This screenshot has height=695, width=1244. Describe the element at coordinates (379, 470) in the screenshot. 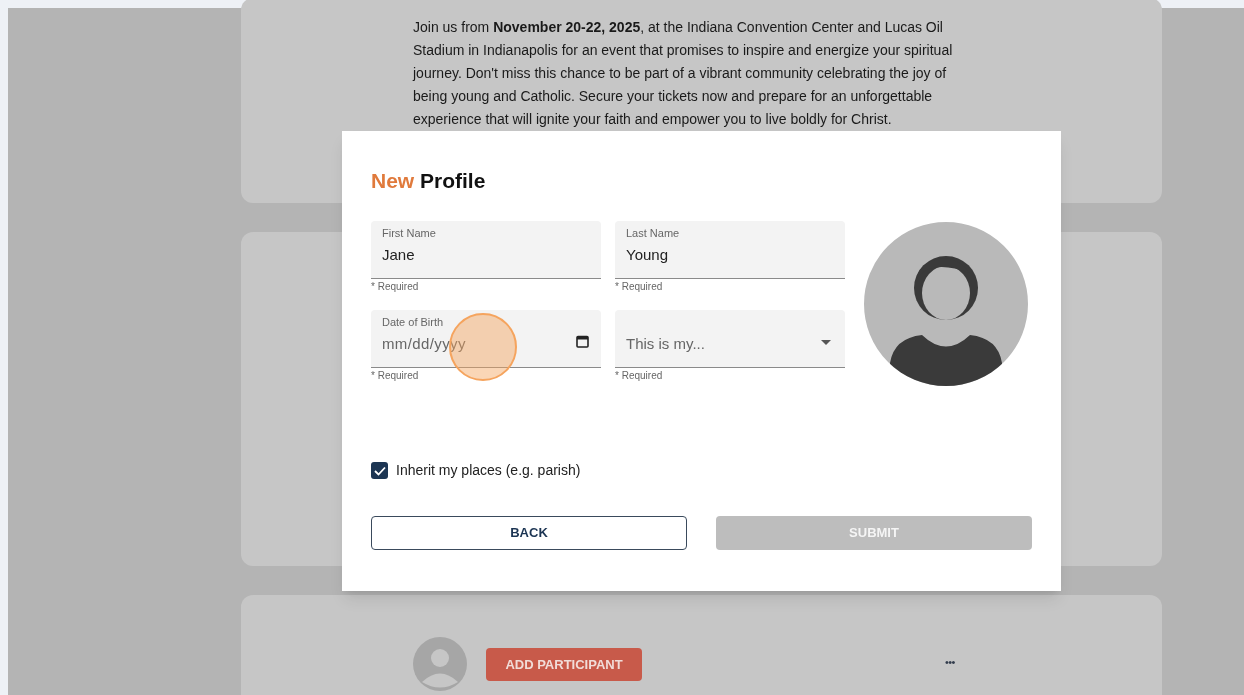

I see `checkbox` at that location.